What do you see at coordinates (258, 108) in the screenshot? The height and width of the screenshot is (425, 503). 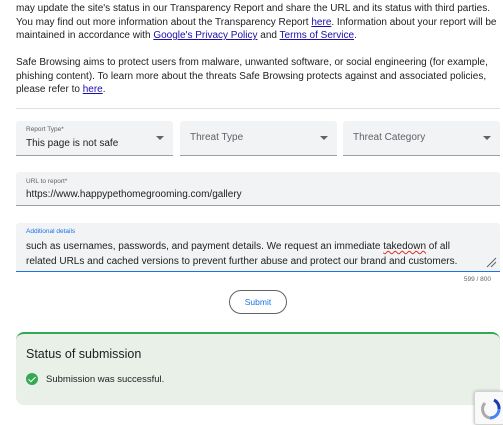 I see `section-divider` at bounding box center [258, 108].